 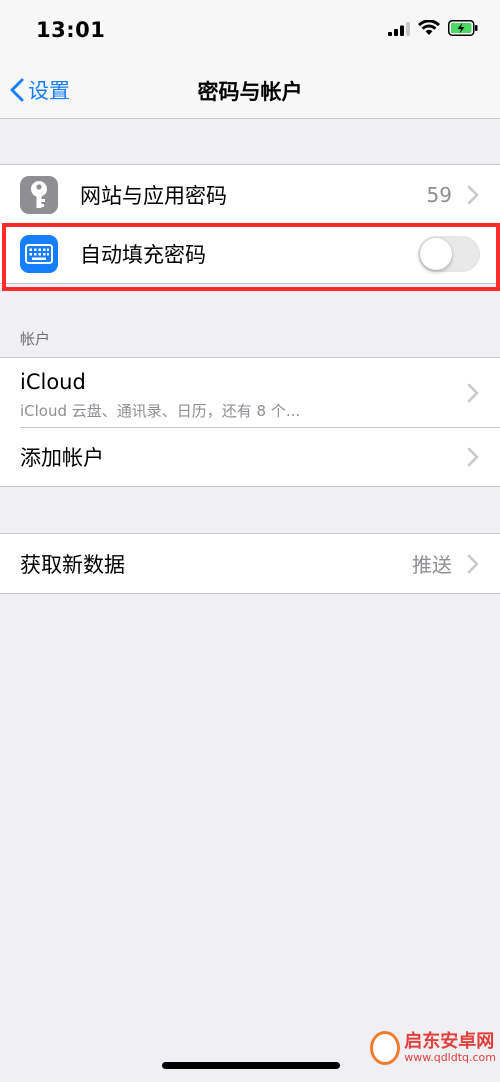 What do you see at coordinates (143, 254) in the screenshot?
I see `autofill-passwords-label: 自动填充密码` at bounding box center [143, 254].